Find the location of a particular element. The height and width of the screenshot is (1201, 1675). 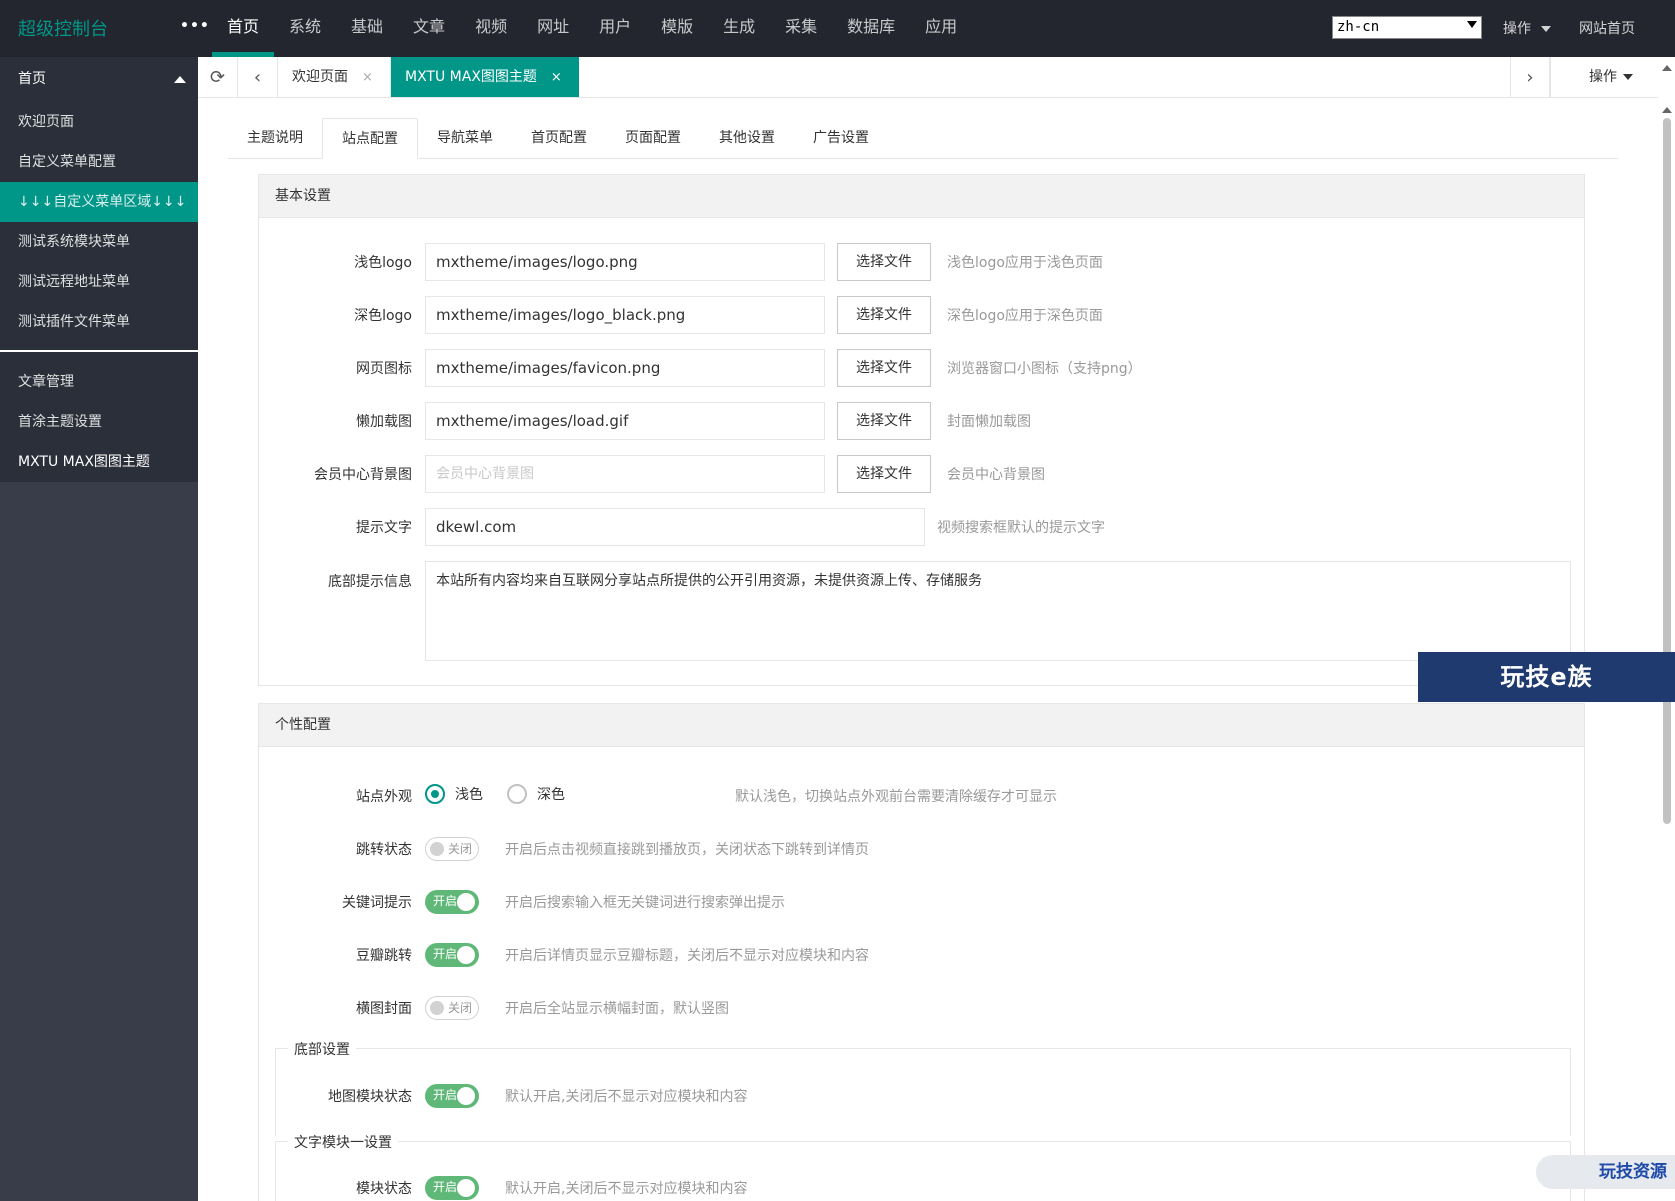

scrollbar-thumb is located at coordinates (1667, 471).